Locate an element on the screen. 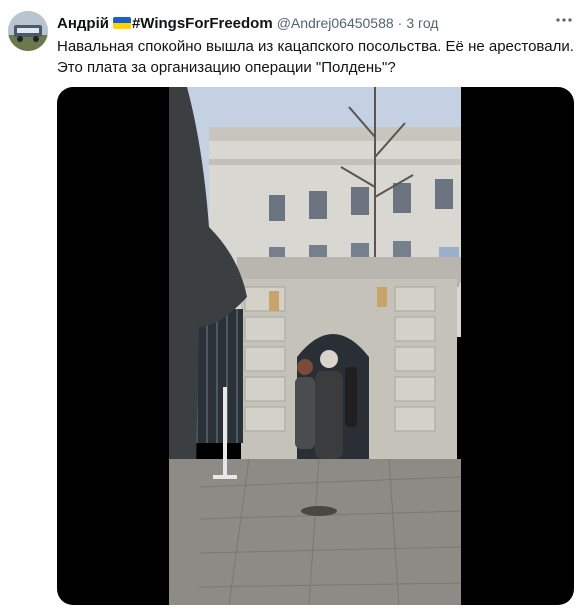 Image resolution: width=588 pixels, height=612 pixels. author-handle: @Andrej06450588 is located at coordinates (335, 23).